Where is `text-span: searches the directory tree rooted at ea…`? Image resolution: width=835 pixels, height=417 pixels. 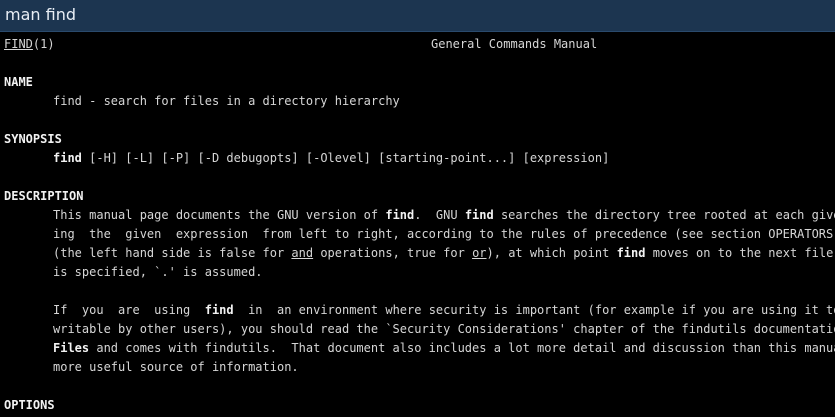
text-span: searches the directory tree rooted at ea… is located at coordinates (664, 215).